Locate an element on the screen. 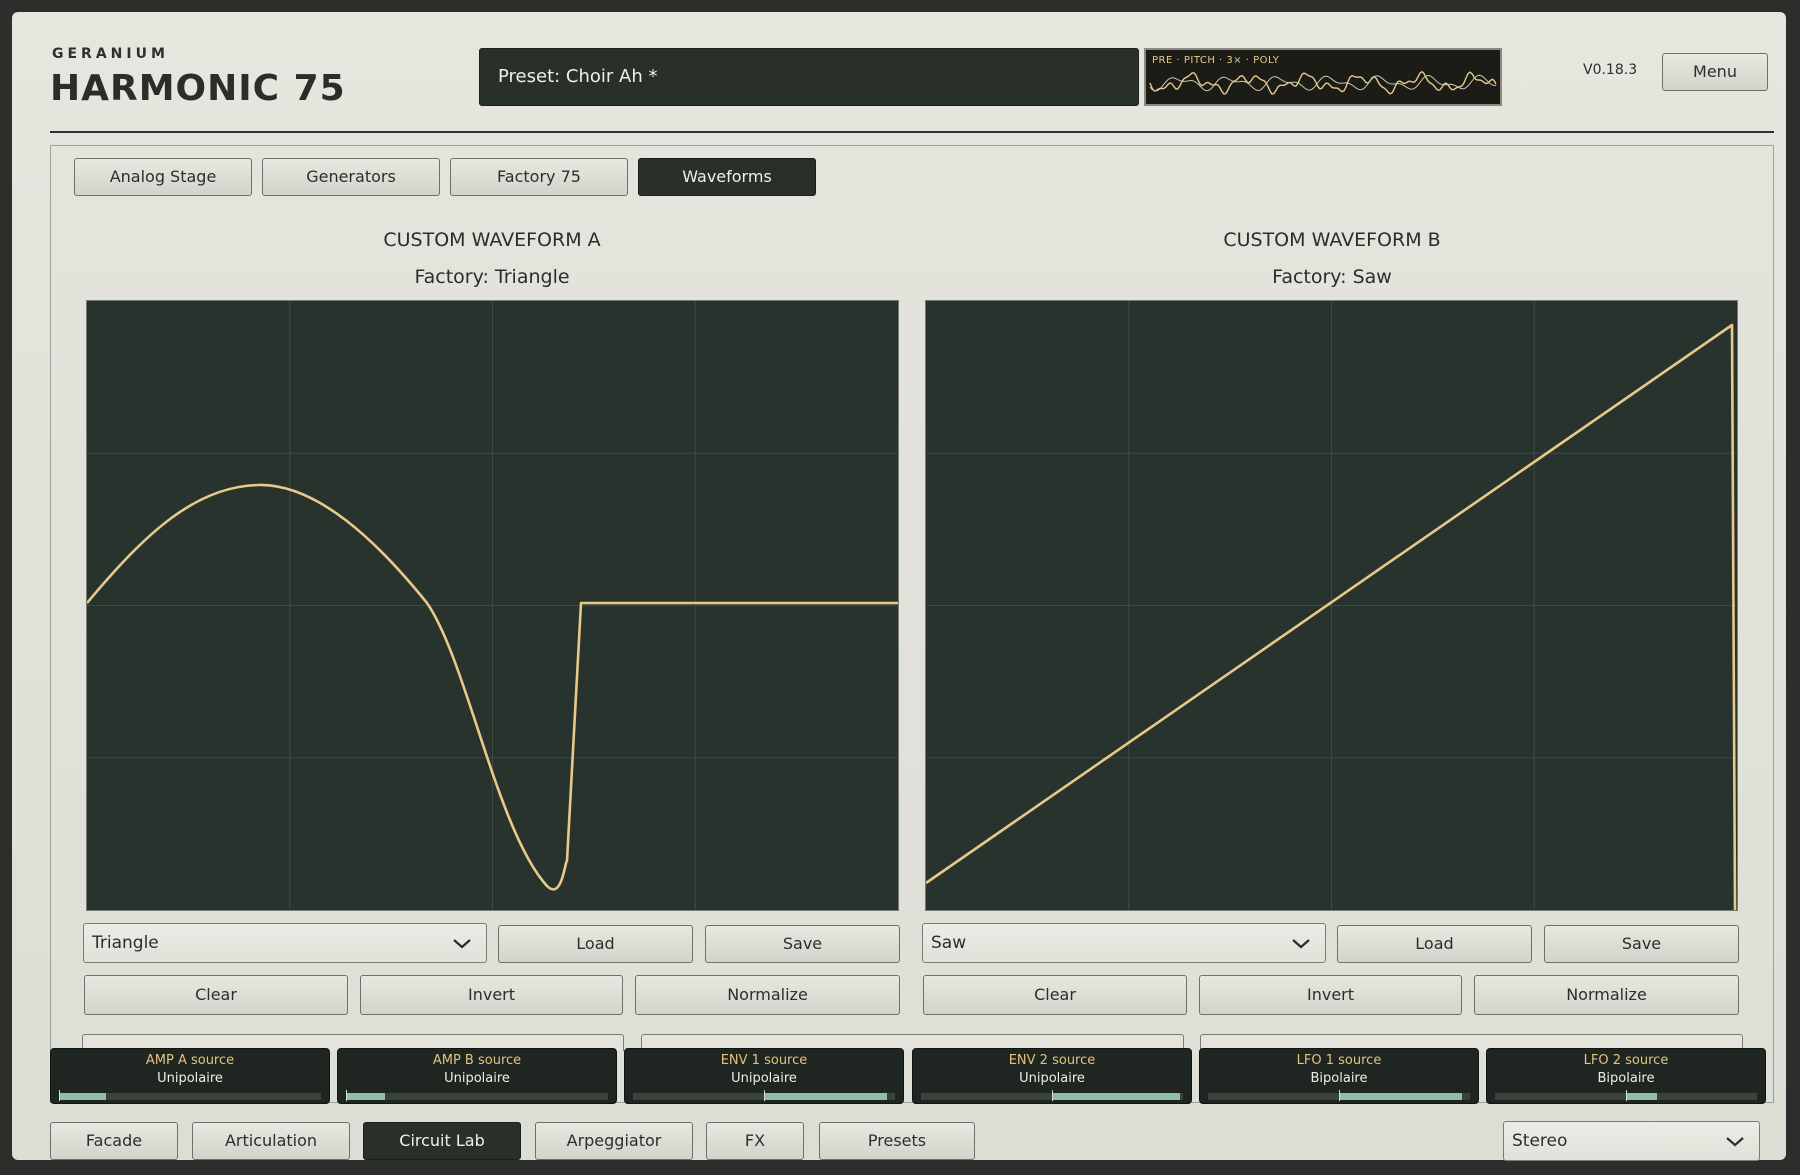  mod-source-label: AMP A source is located at coordinates (190, 1060).